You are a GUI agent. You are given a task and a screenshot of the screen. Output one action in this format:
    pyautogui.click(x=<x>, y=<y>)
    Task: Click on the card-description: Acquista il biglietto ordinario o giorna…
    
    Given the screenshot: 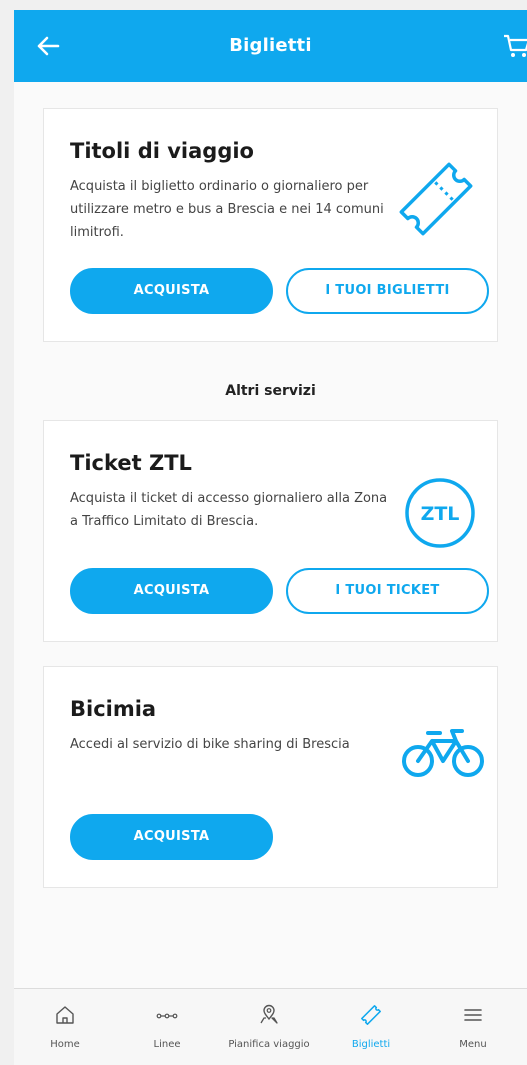 What is the action you would take?
    pyautogui.click(x=227, y=209)
    